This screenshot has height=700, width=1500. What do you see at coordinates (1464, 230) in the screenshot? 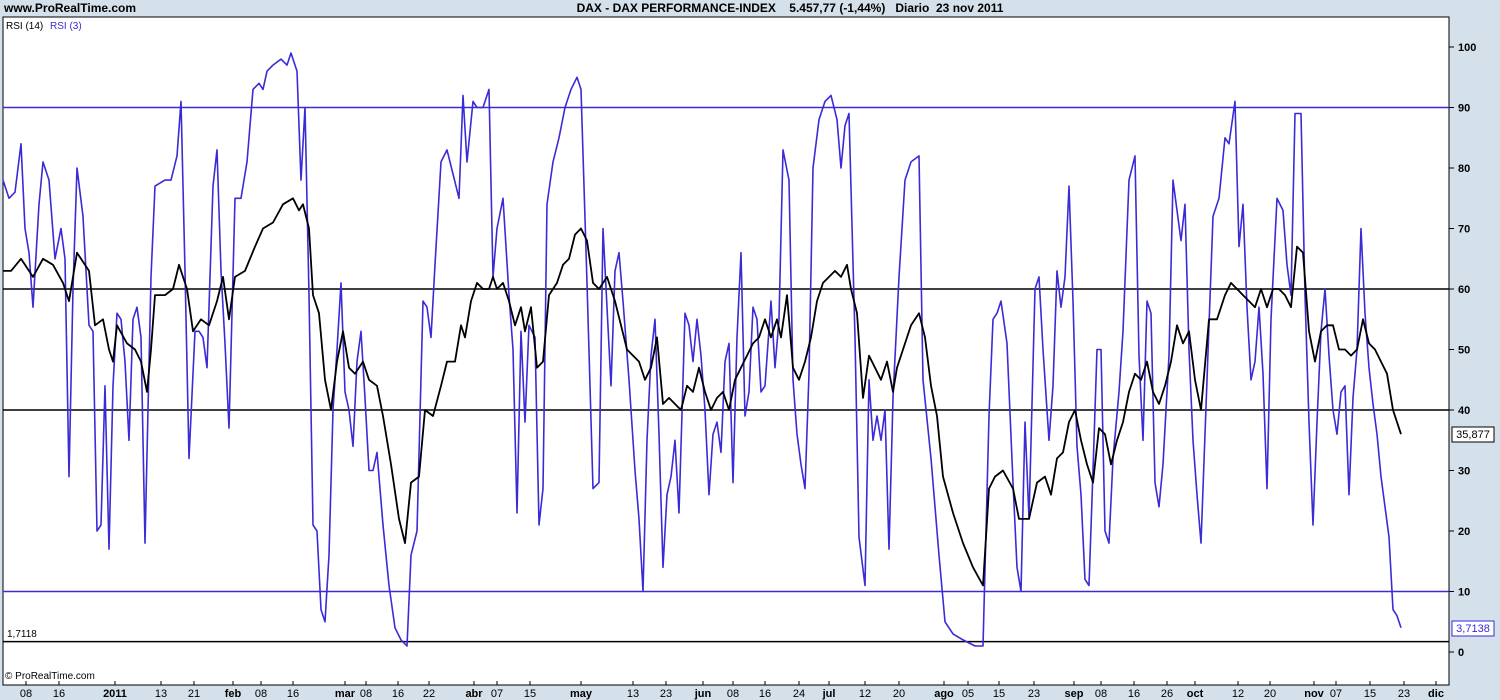
I see `y-tick-label: 70` at bounding box center [1464, 230].